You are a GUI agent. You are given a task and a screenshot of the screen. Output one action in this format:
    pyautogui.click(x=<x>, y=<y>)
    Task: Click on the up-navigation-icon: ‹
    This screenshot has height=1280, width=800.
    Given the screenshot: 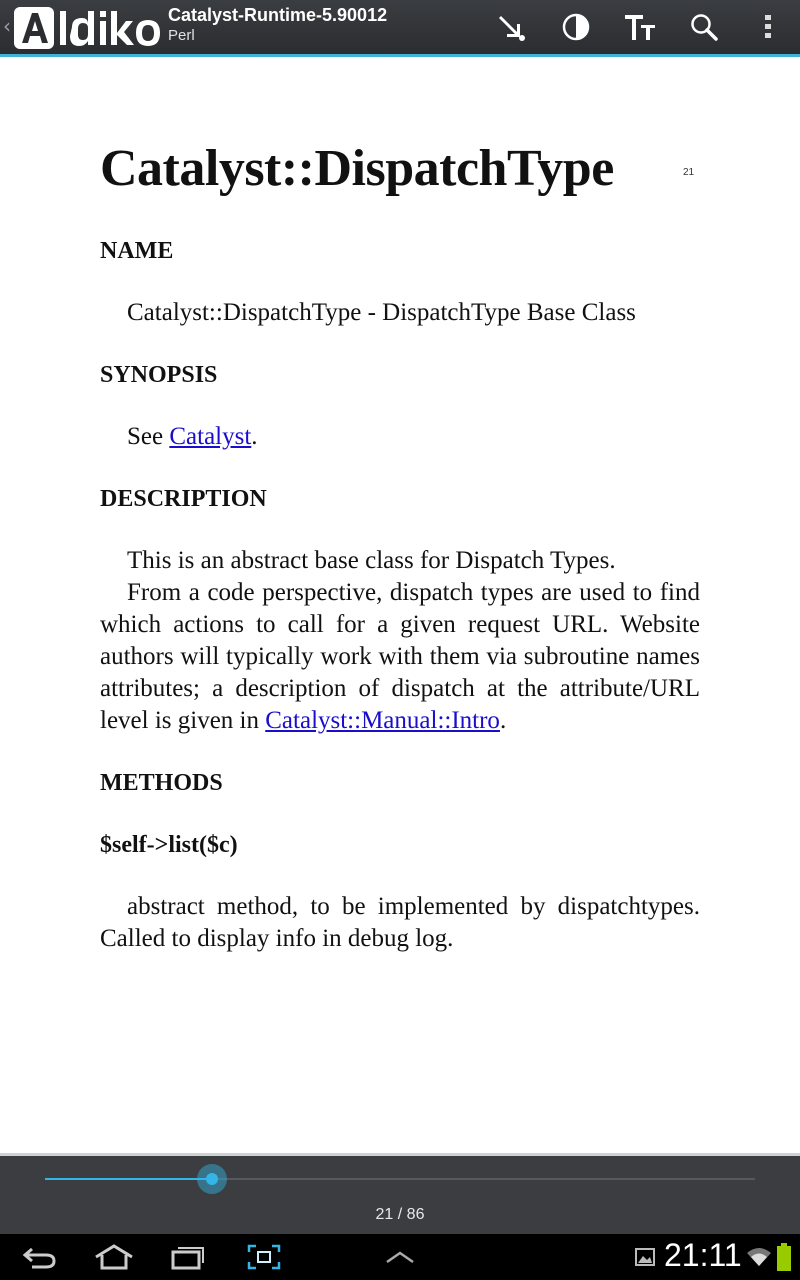 What is the action you would take?
    pyautogui.click(x=7, y=26)
    